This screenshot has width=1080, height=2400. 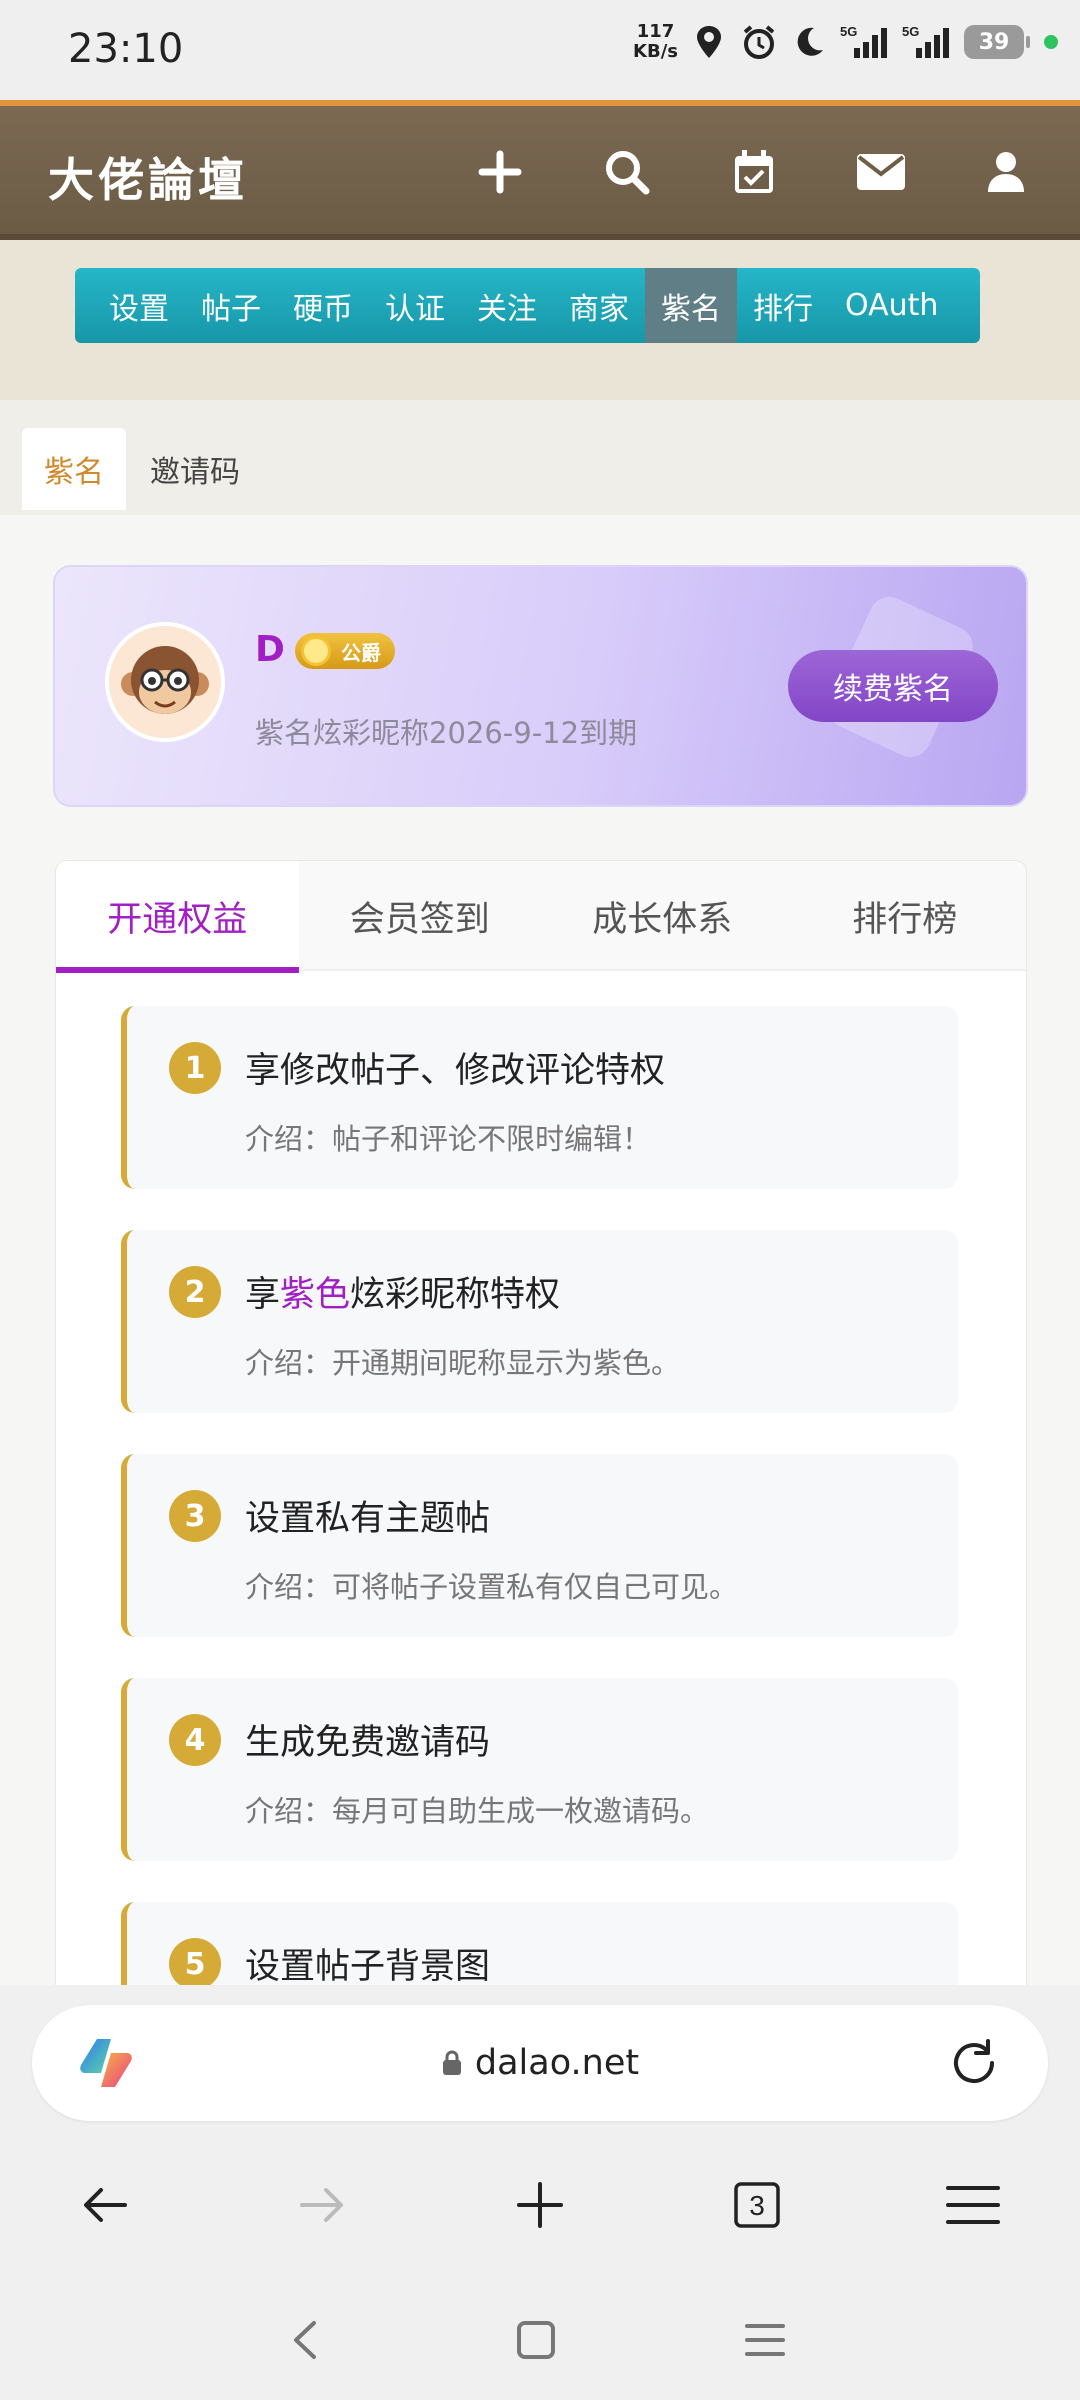 What do you see at coordinates (446, 733) in the screenshot?
I see `vip-expiry-text: 紫名炫彩昵称2026-9-12到期` at bounding box center [446, 733].